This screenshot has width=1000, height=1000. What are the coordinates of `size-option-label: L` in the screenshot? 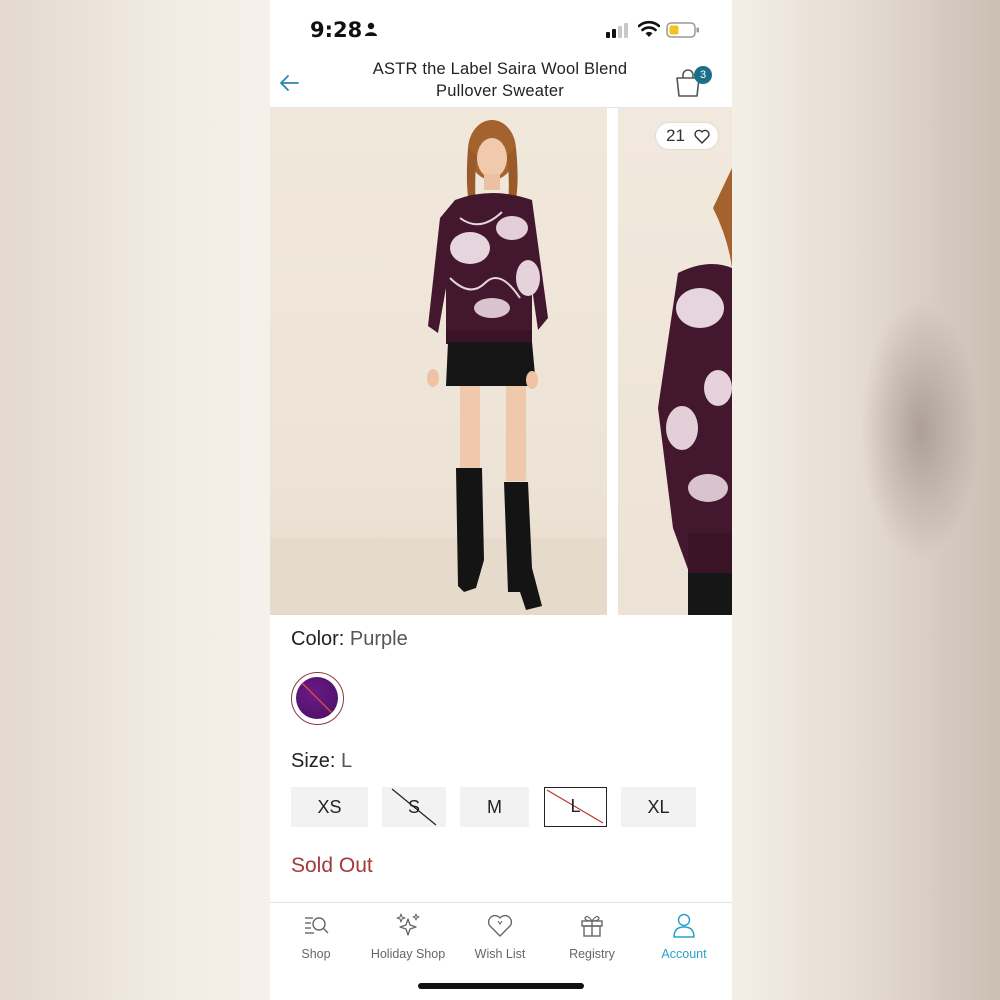 It's located at (575, 806).